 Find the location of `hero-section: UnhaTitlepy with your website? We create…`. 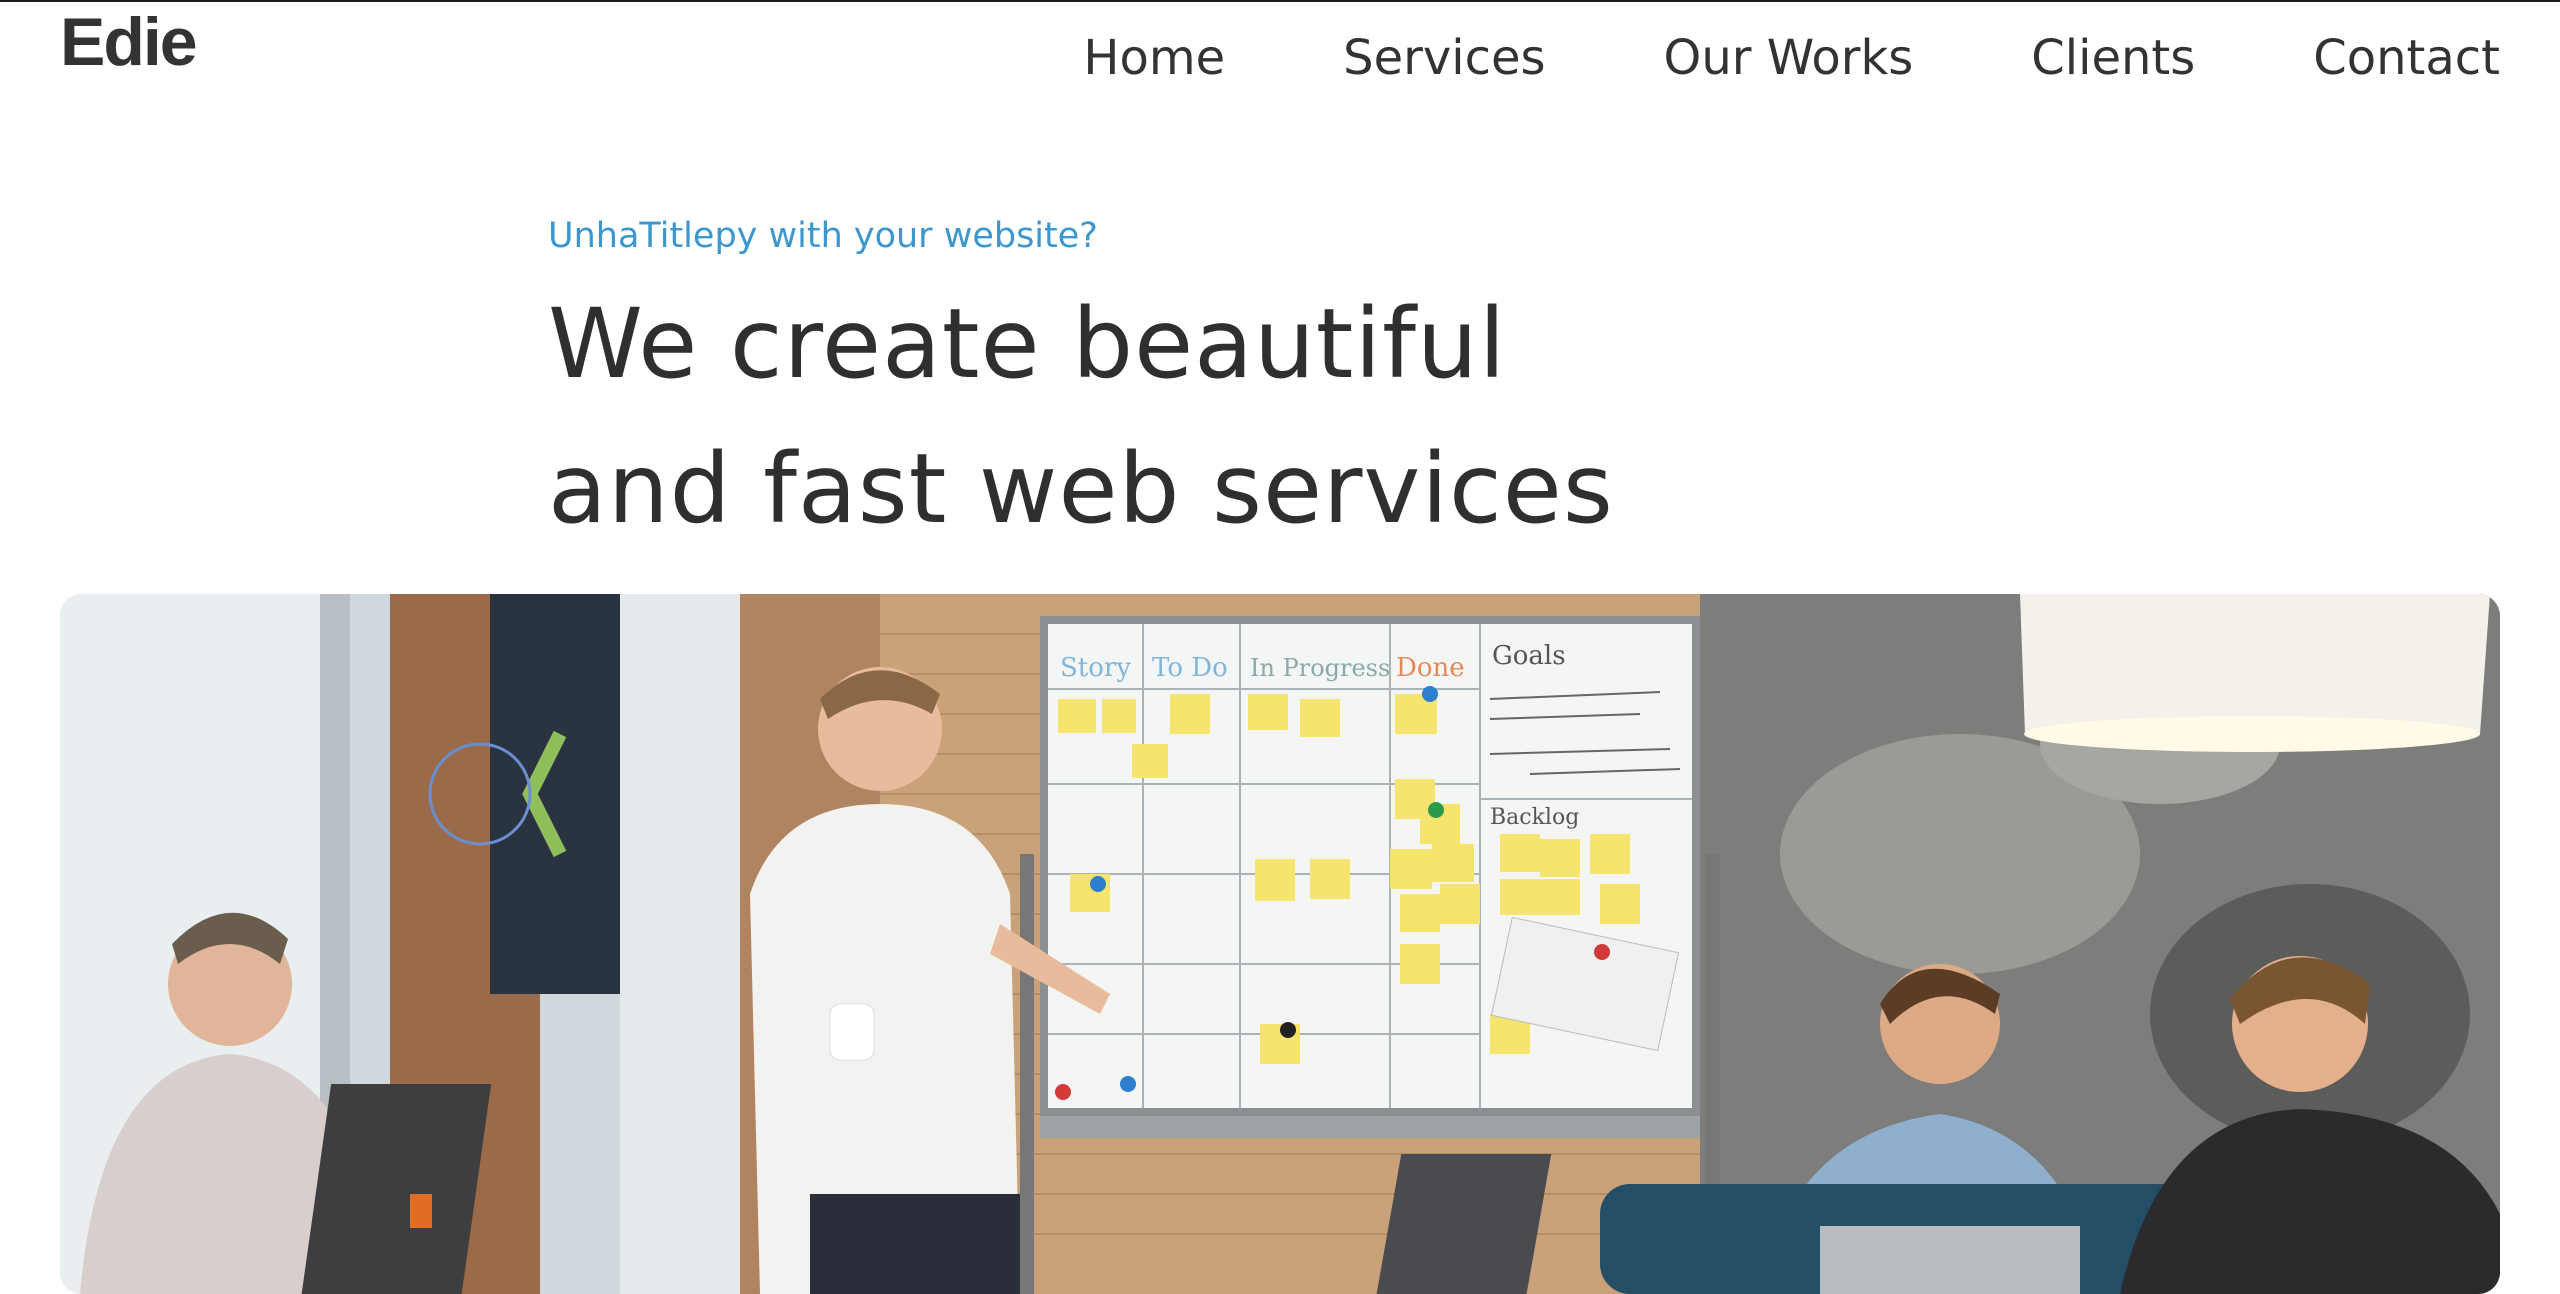

hero-section: UnhaTitlepy with your website? We create… is located at coordinates (1198, 386).